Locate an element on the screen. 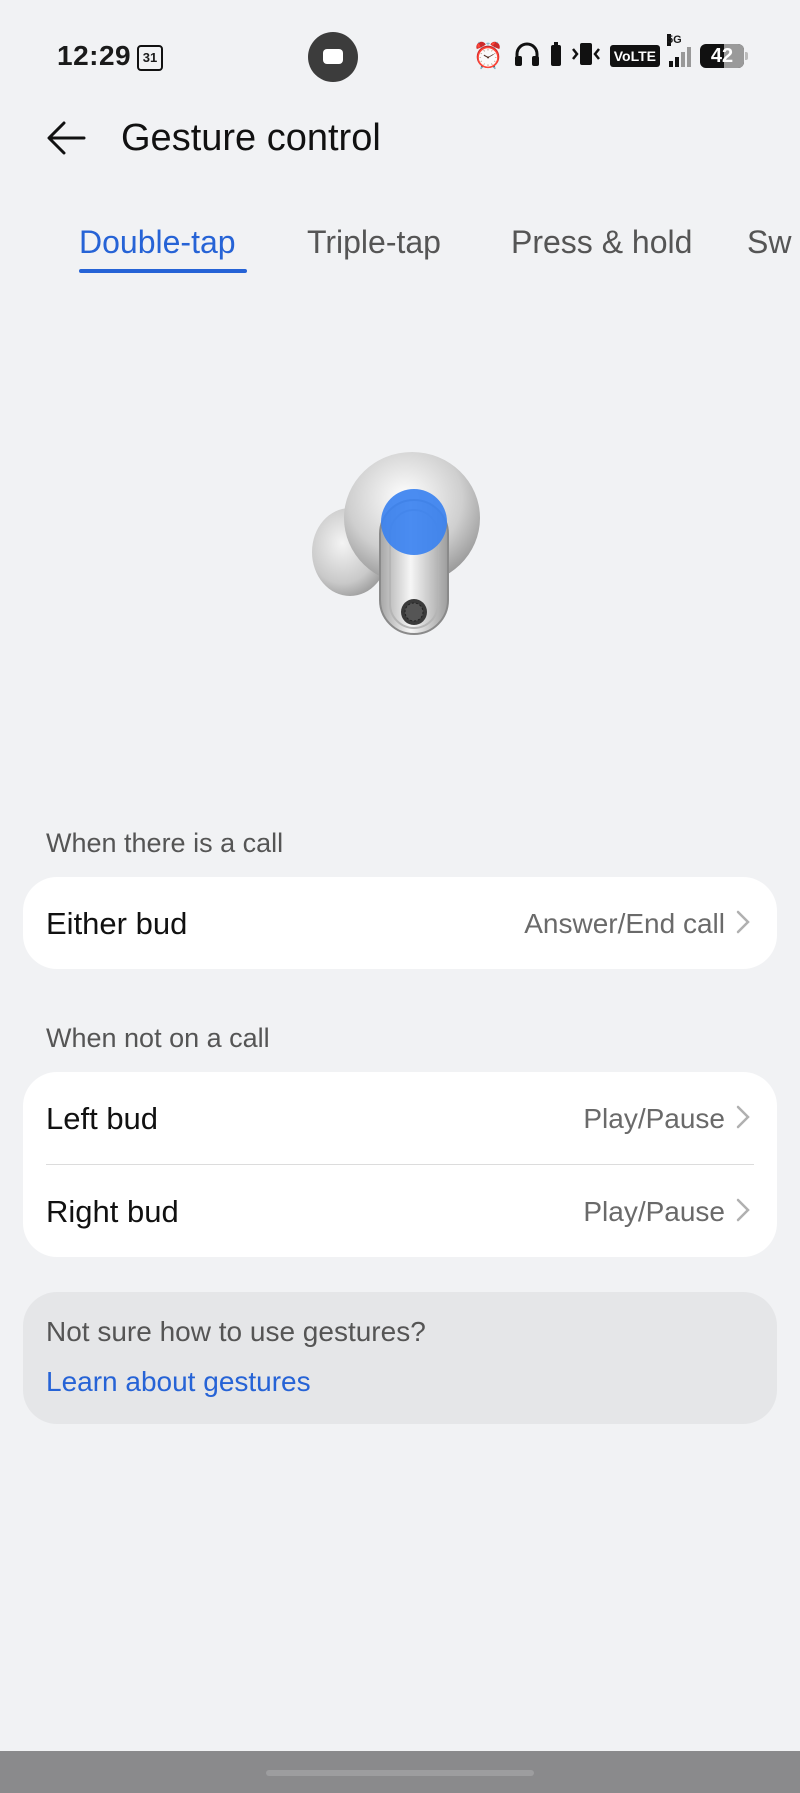  signal-icon: 5G is located at coordinates (679, 50).